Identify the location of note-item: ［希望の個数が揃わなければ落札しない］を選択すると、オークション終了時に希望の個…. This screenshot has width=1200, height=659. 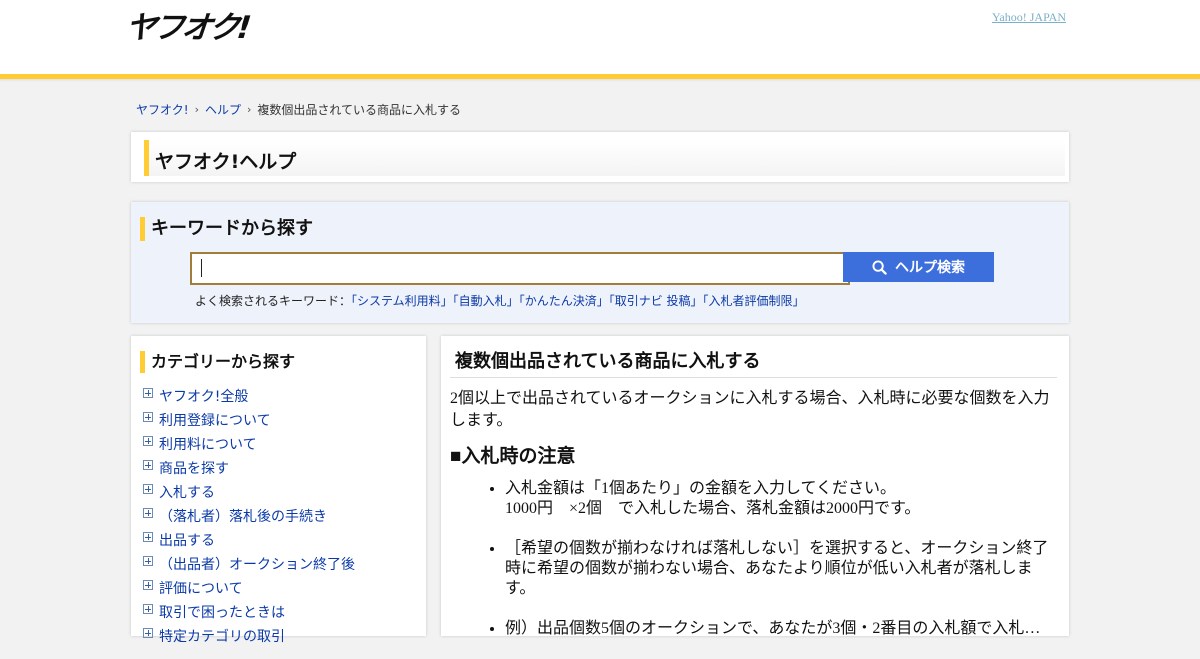
(780, 569).